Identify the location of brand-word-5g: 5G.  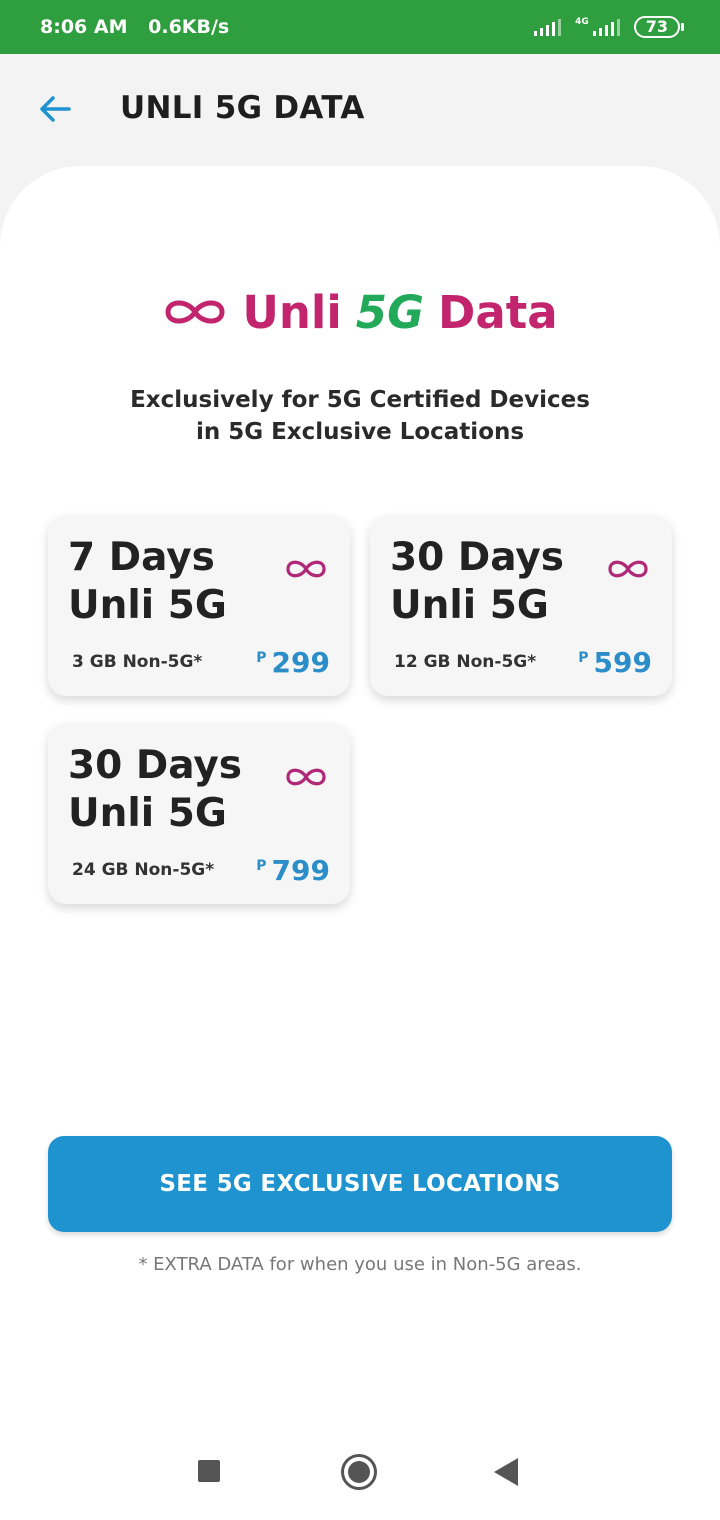
(390, 312).